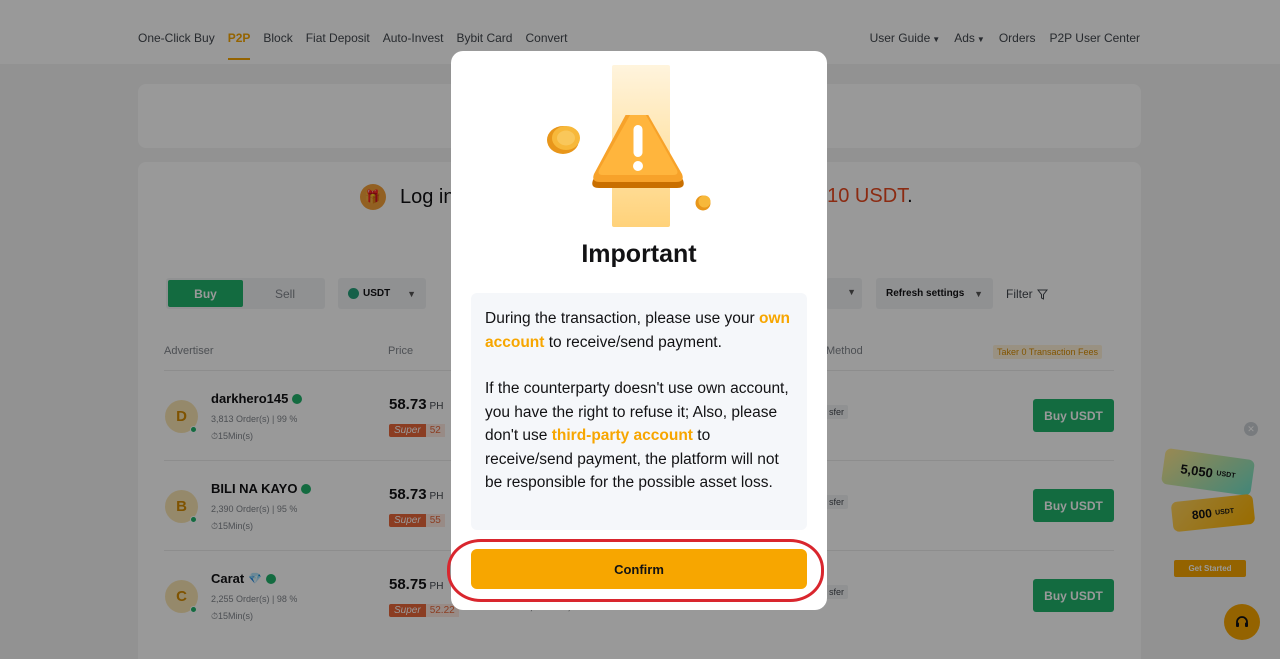 The height and width of the screenshot is (659, 1280). I want to click on warning-icon, so click(629, 163).